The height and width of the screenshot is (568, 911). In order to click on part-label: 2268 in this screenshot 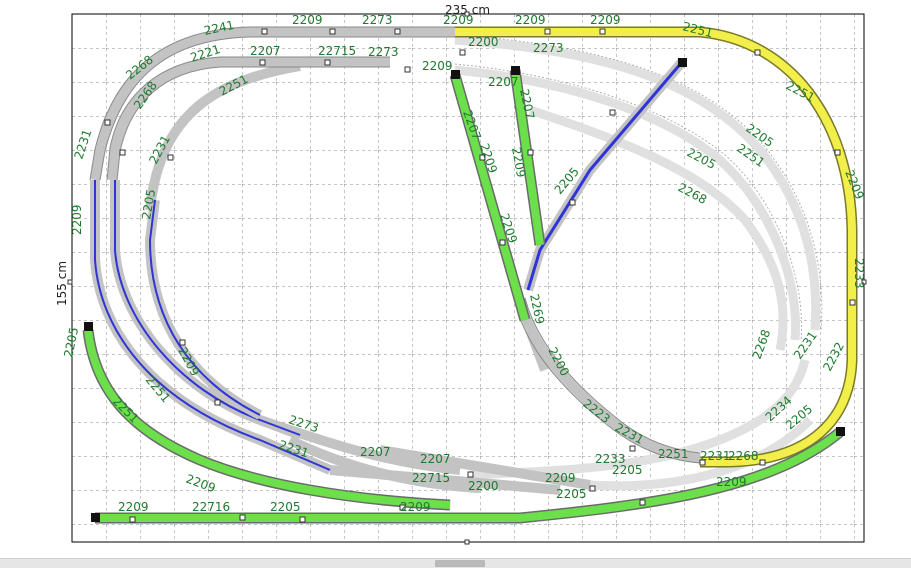, I will do `click(743, 456)`.